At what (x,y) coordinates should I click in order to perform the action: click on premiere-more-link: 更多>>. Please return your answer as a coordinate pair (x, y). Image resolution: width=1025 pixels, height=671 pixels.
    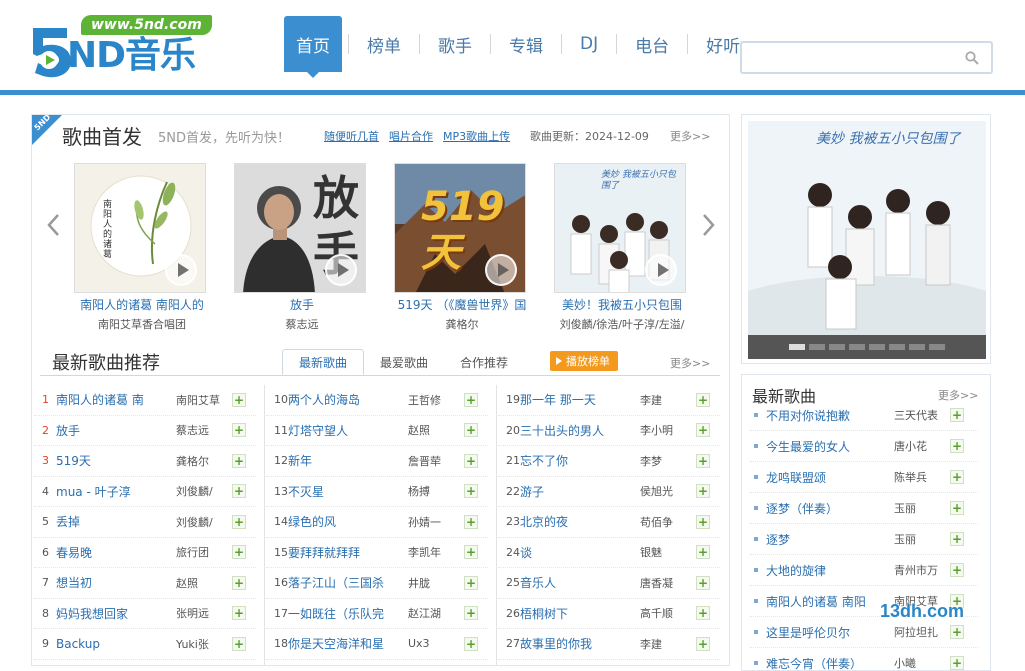
    Looking at the image, I should click on (690, 136).